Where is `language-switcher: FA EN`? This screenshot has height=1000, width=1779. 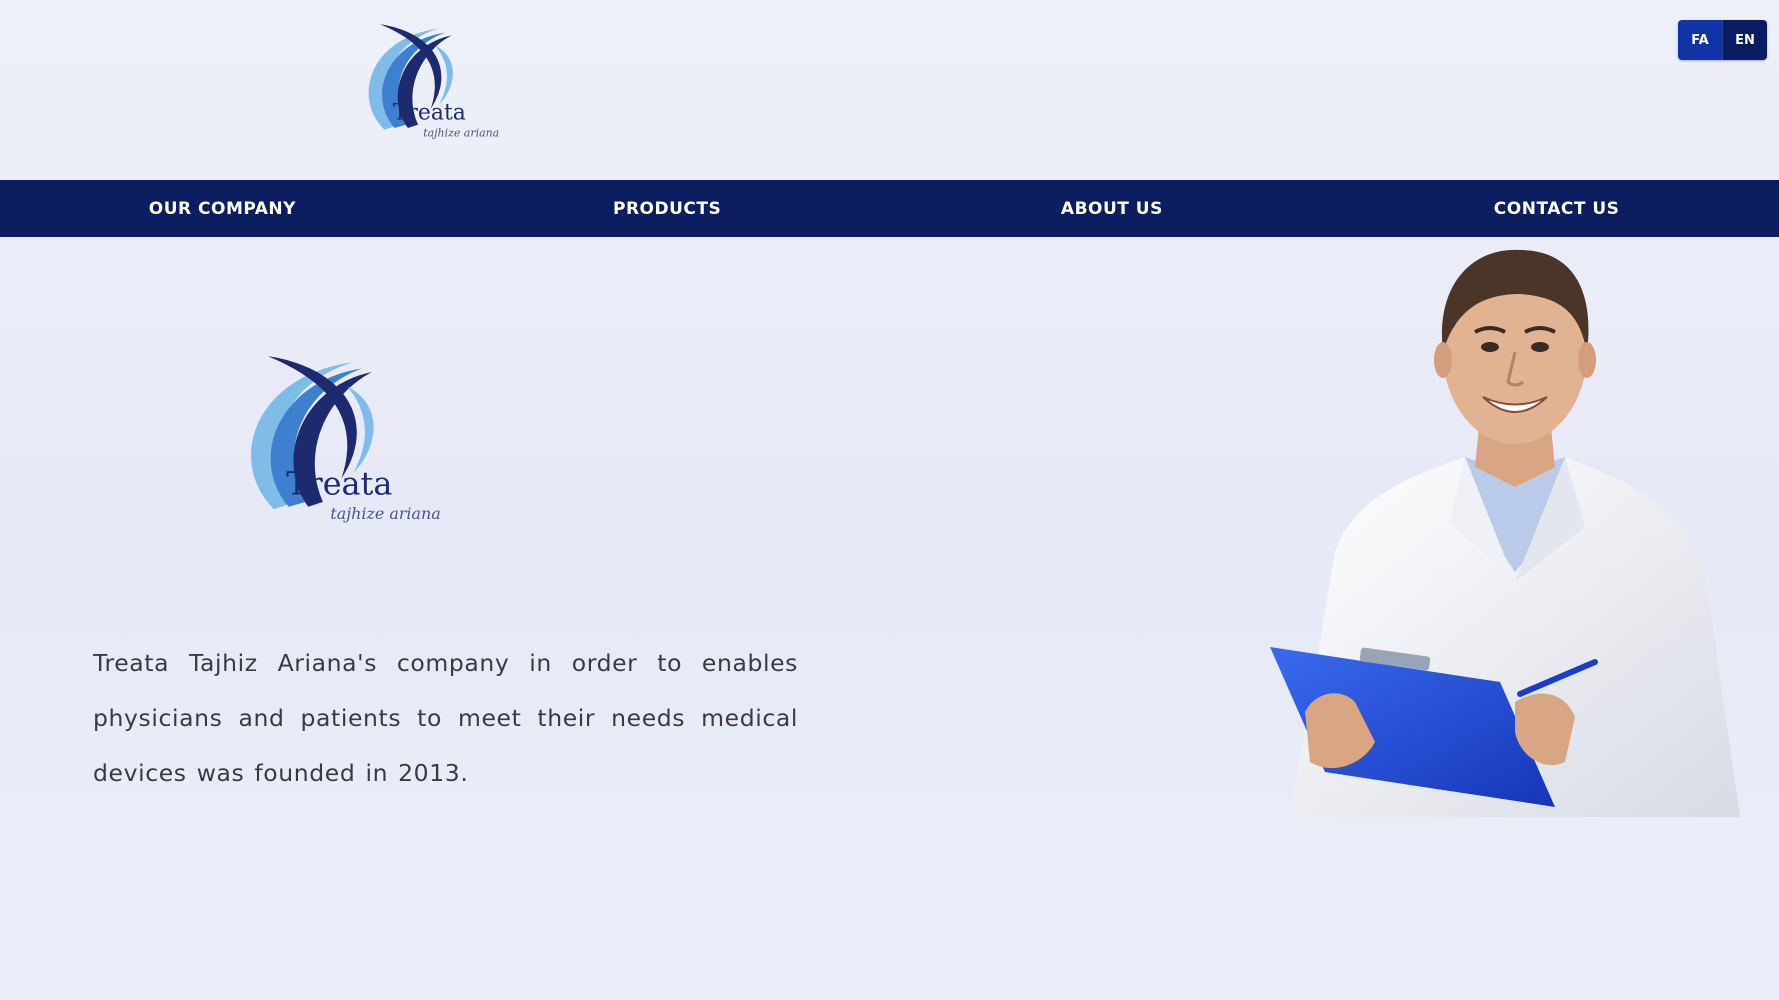 language-switcher: FA EN is located at coordinates (1722, 40).